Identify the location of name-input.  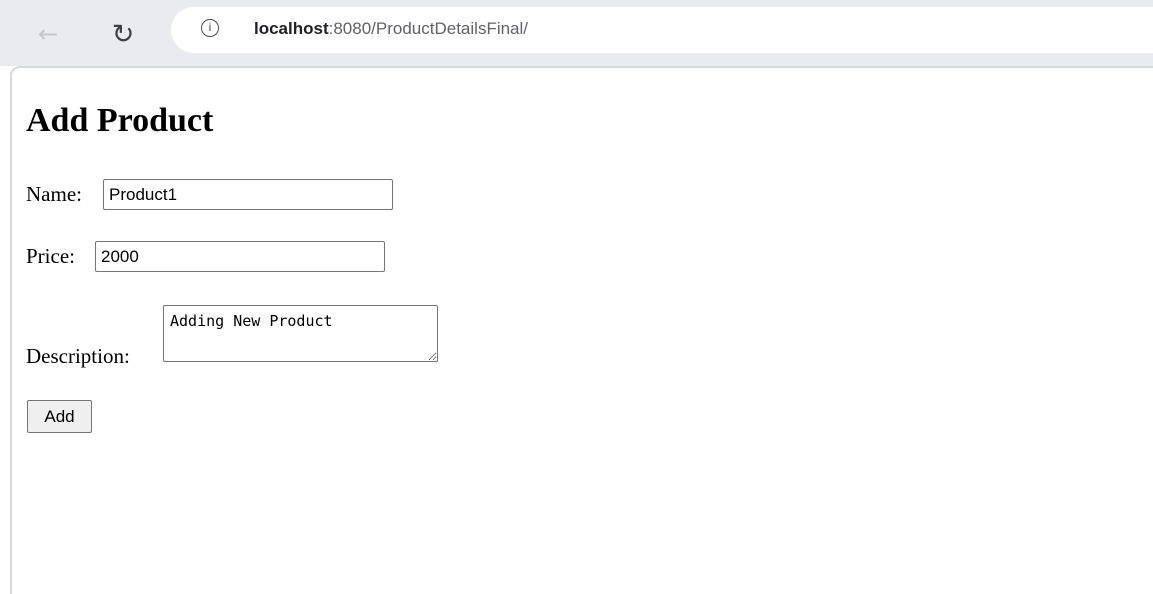
(248, 194).